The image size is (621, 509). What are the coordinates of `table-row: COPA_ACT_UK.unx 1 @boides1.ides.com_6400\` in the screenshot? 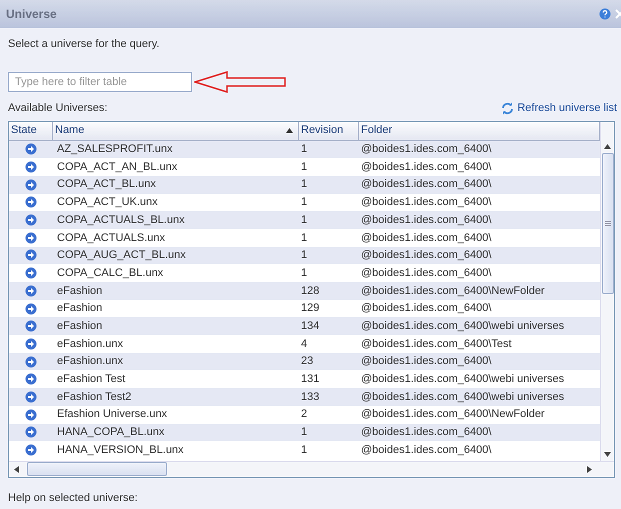 It's located at (304, 203).